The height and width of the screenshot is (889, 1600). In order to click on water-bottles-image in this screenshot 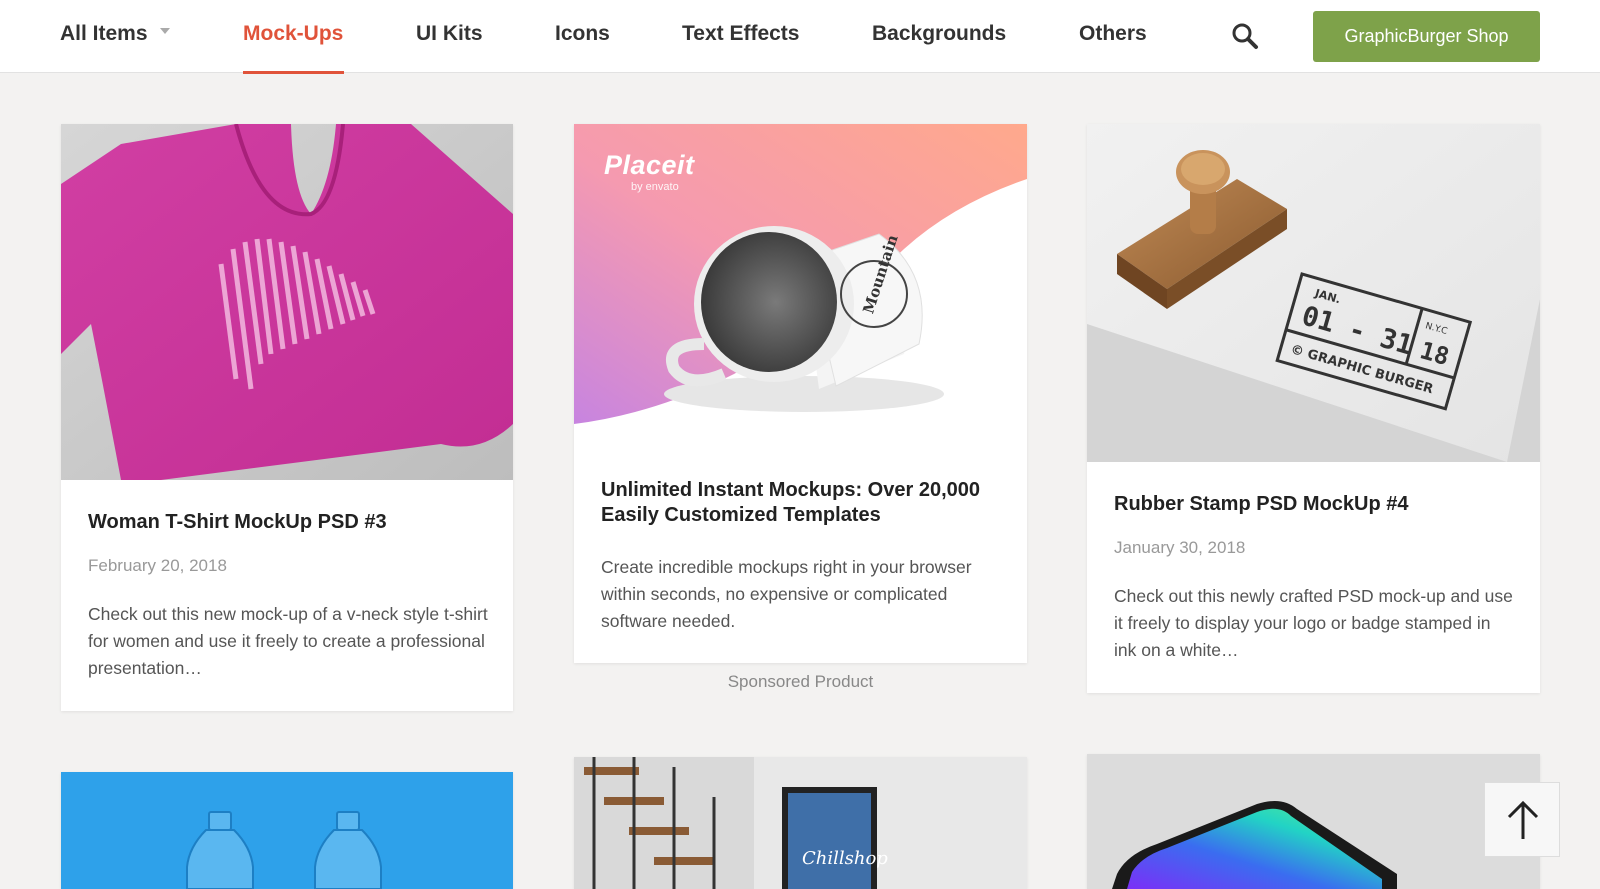, I will do `click(287, 830)`.